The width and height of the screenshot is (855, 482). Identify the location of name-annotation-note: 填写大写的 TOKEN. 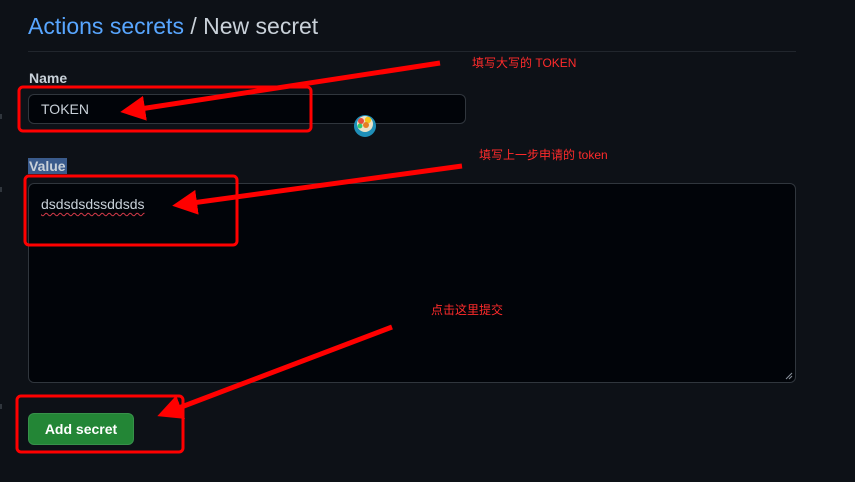
(524, 63).